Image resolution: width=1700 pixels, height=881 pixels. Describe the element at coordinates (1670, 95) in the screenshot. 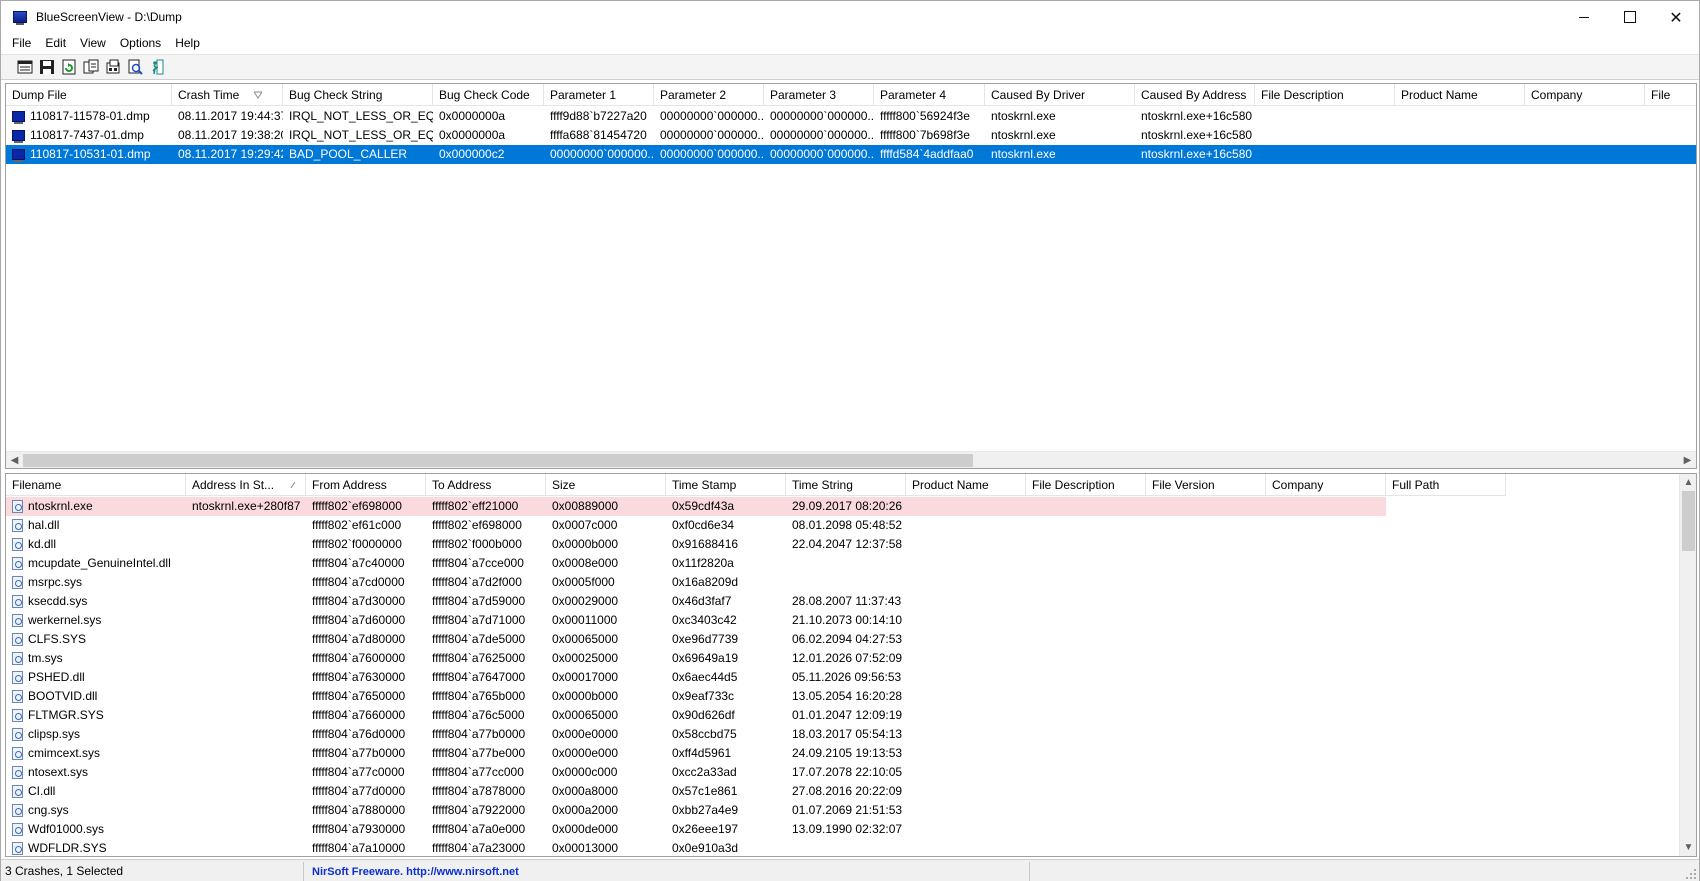

I see `col-file: File` at that location.